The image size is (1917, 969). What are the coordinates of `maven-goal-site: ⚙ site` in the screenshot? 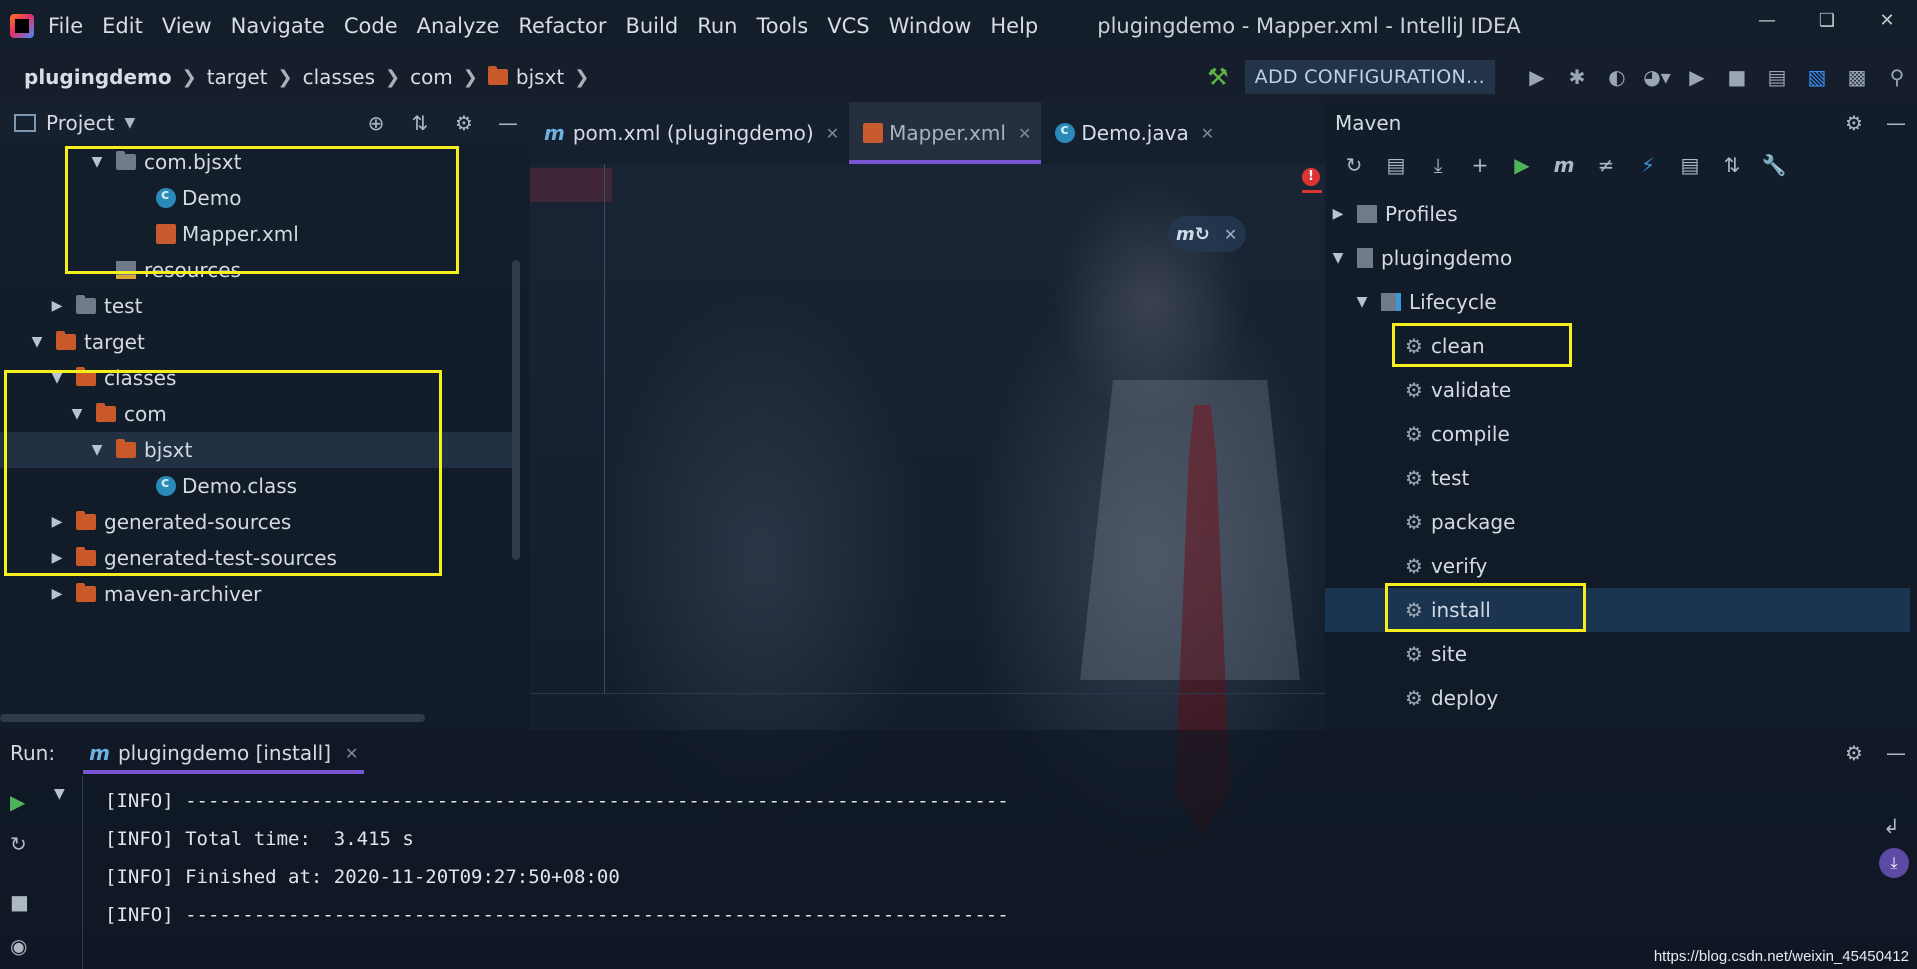 It's located at (1617, 654).